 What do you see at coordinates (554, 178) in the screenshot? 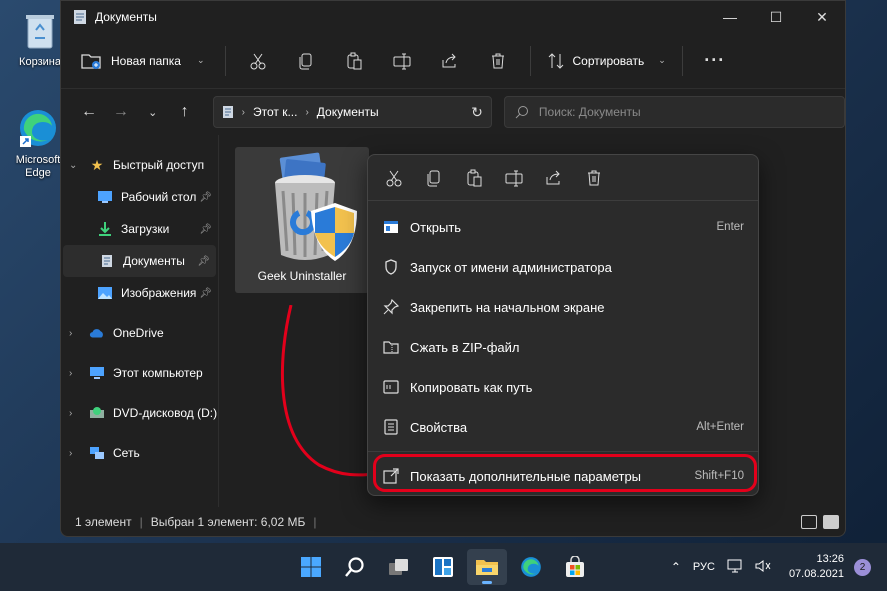
I see `ctx-share-button` at bounding box center [554, 178].